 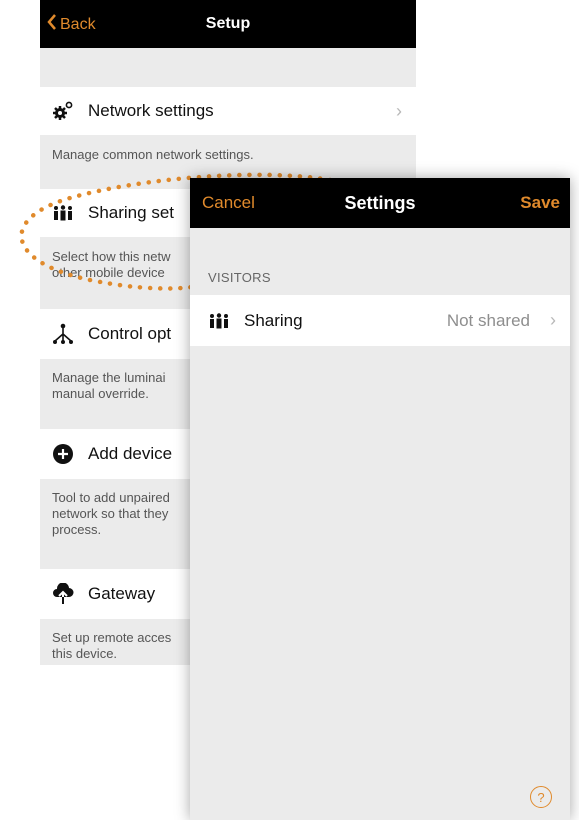 I want to click on back-label: Back, so click(x=78, y=24).